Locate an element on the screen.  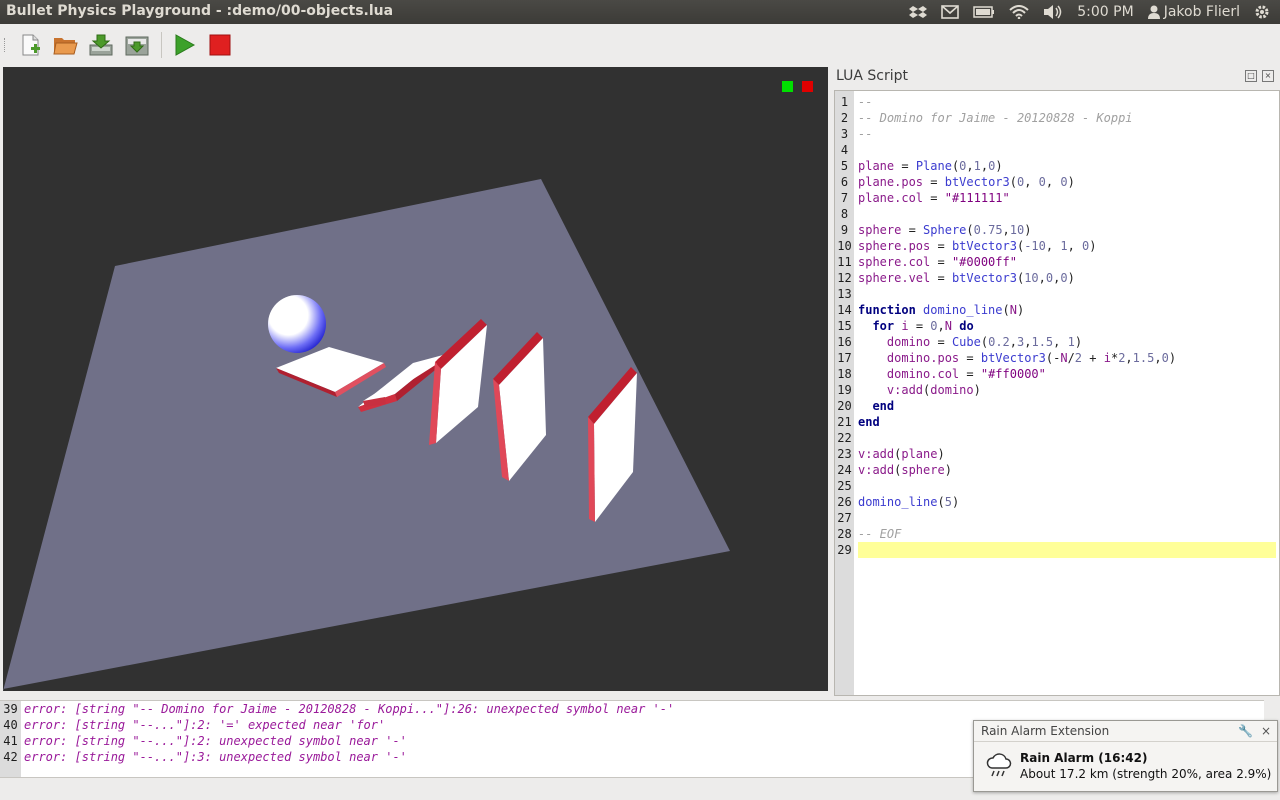
code-text: domino.col = "#ff0000" is located at coordinates (966, 374).